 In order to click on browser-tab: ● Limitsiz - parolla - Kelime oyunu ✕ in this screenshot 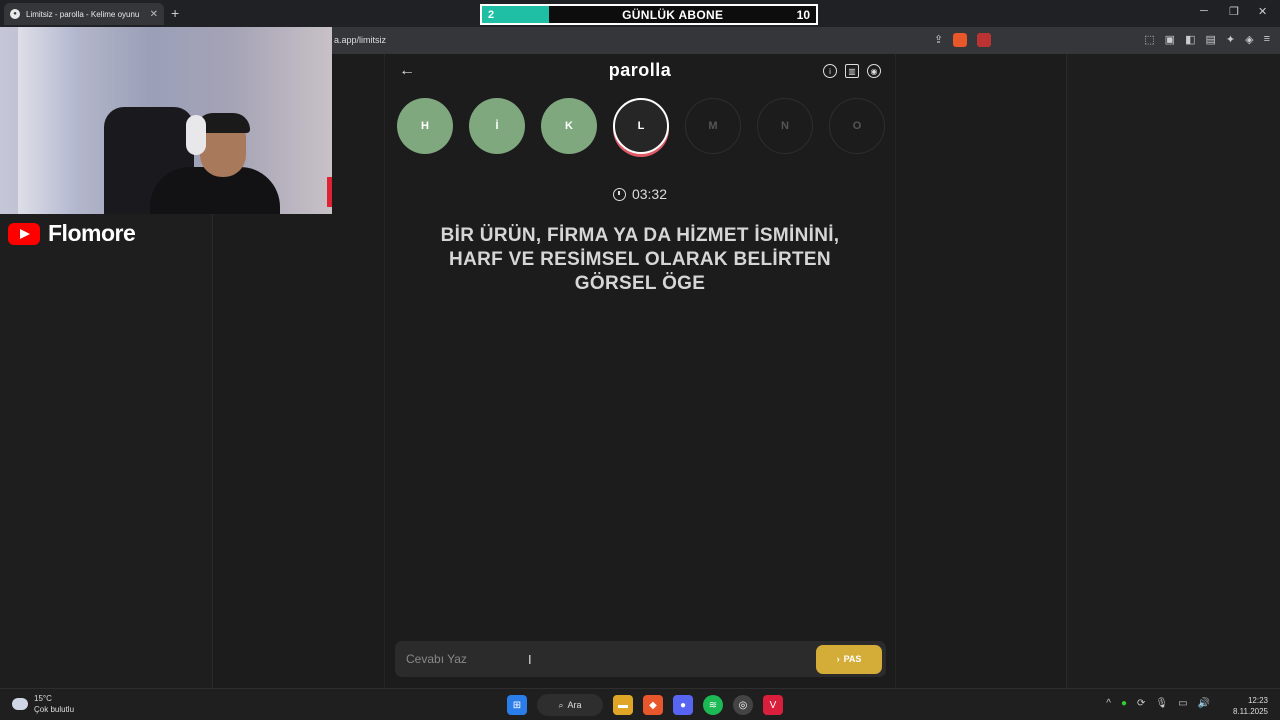, I will do `click(84, 14)`.